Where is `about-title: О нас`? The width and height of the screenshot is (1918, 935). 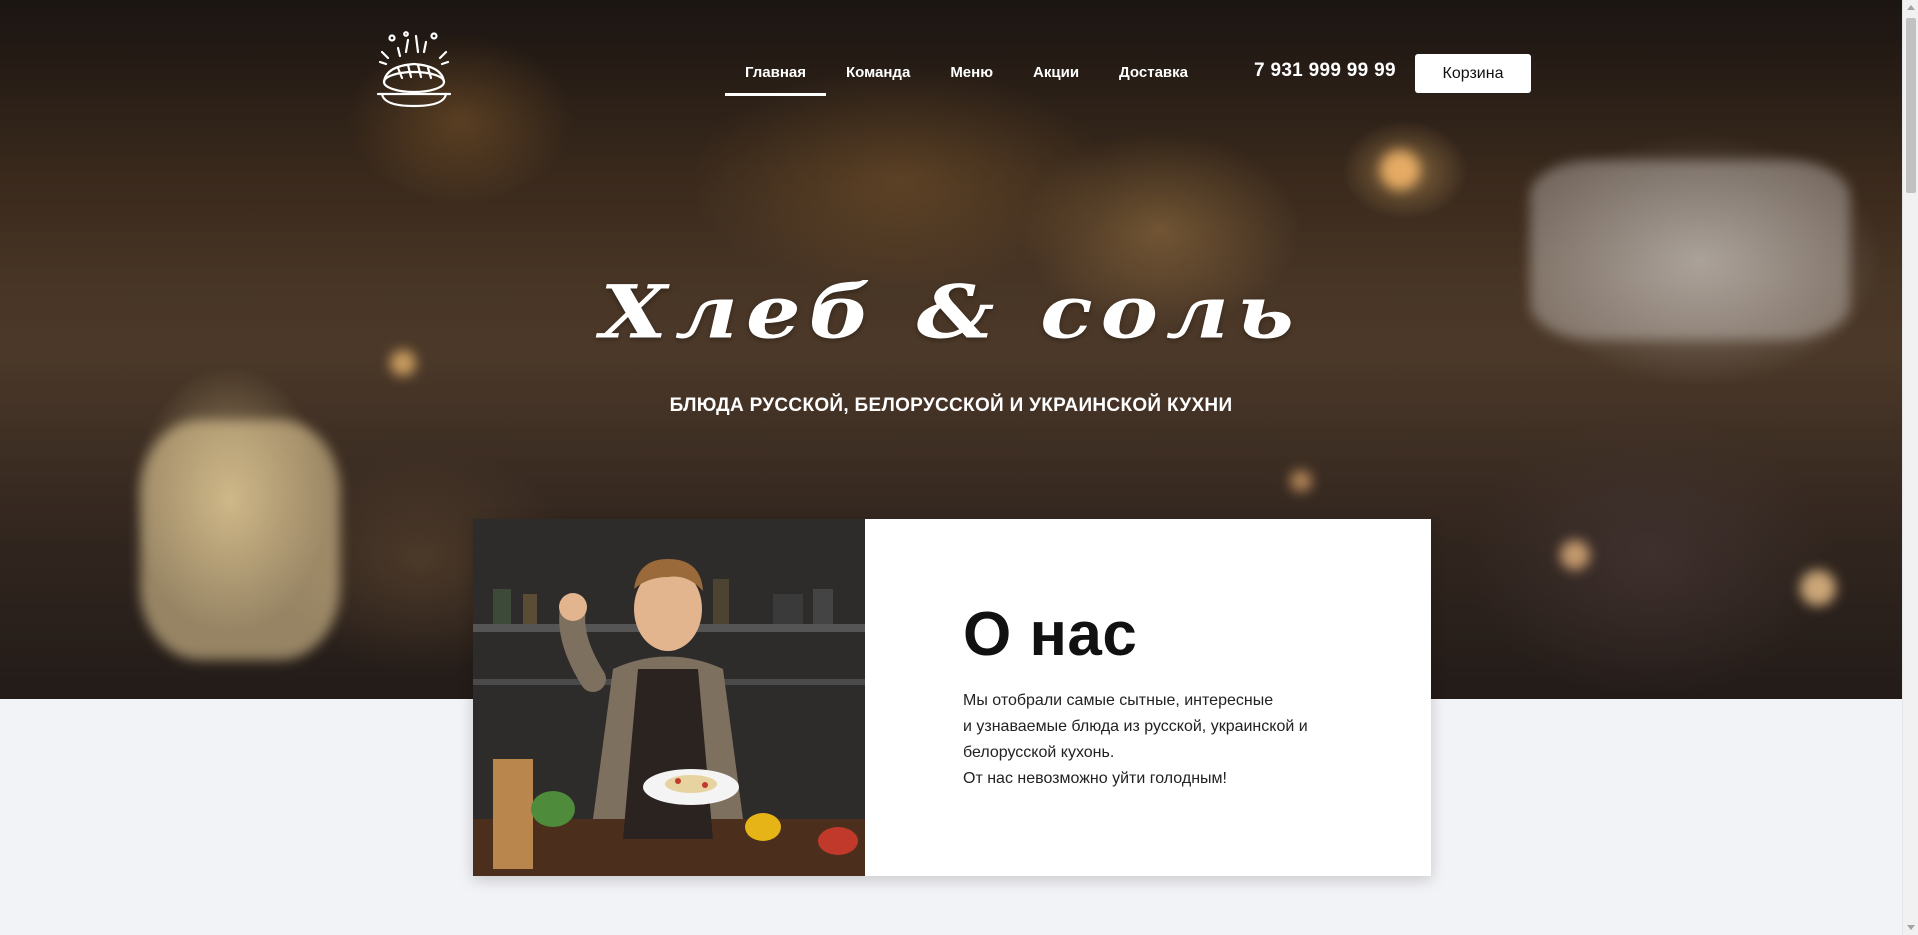
about-title: О нас is located at coordinates (1050, 634).